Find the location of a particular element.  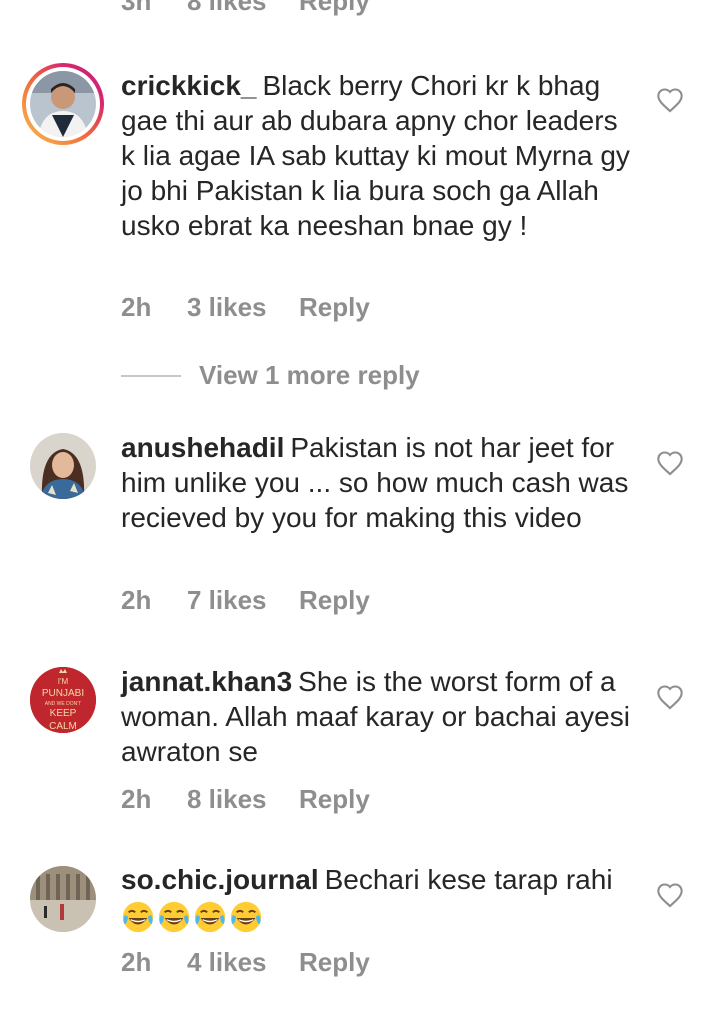

comment-meta: 2h 4 likes Reply is located at coordinates (245, 962).